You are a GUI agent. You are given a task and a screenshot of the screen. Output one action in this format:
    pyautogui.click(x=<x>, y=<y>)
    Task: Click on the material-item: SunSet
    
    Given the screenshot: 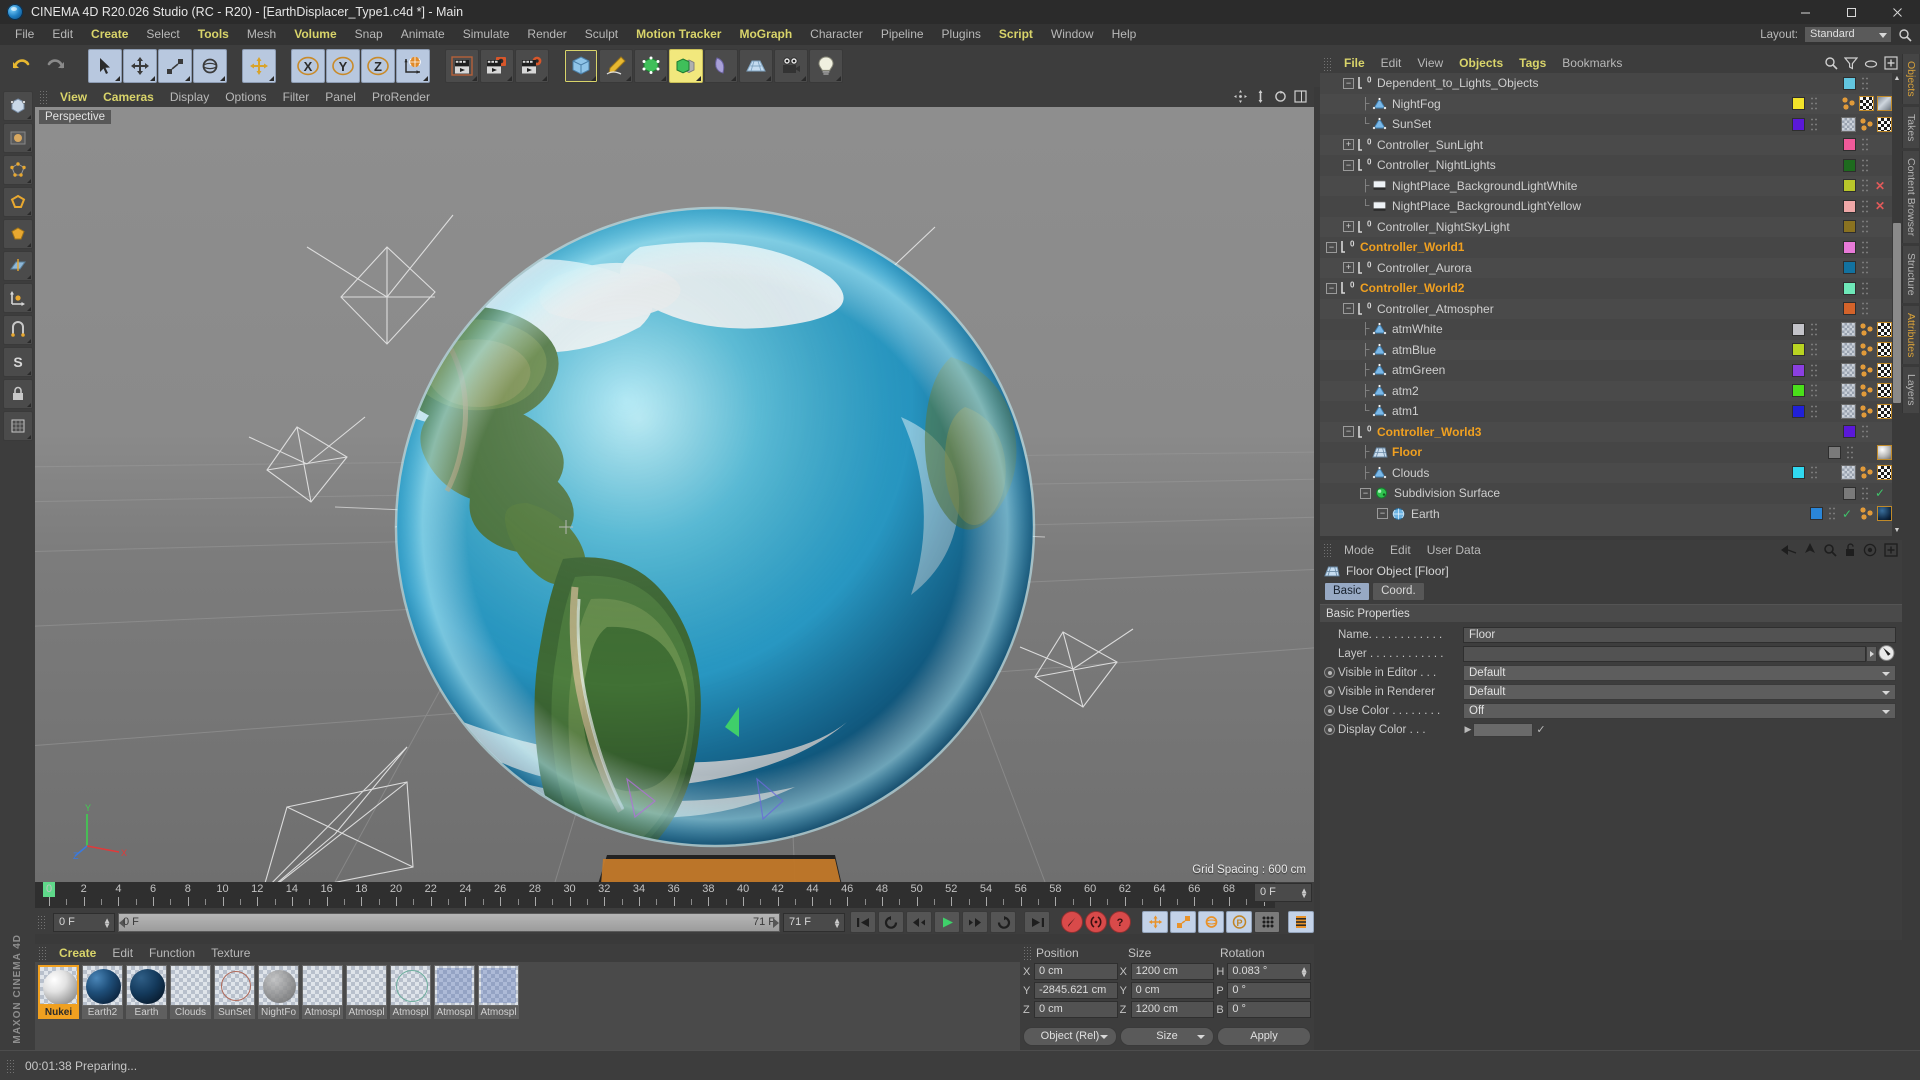 What is the action you would take?
    pyautogui.click(x=234, y=992)
    